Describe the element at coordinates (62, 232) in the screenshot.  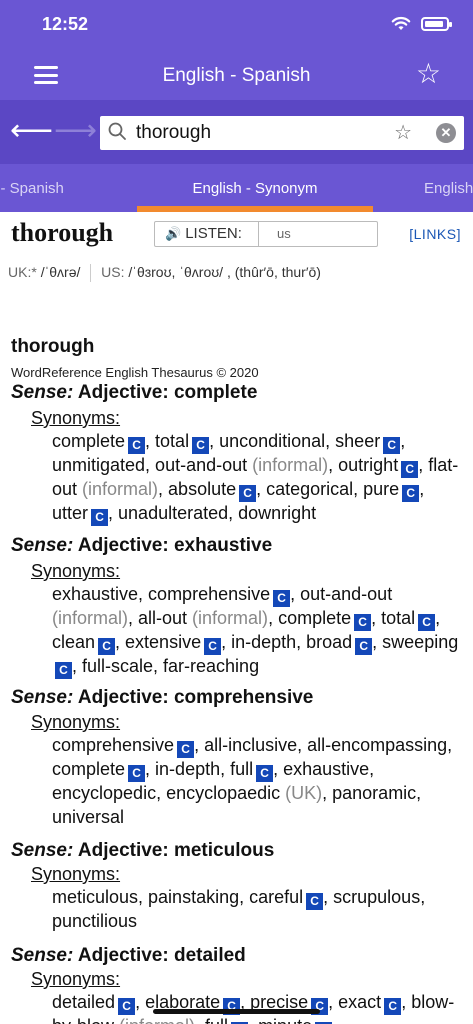
I see `headword: thorough` at that location.